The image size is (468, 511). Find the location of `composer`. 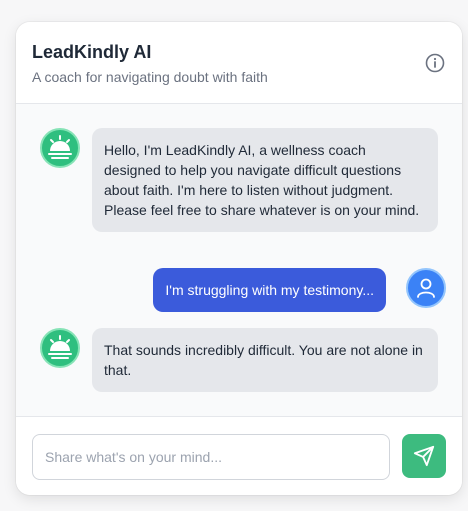

composer is located at coordinates (239, 455).